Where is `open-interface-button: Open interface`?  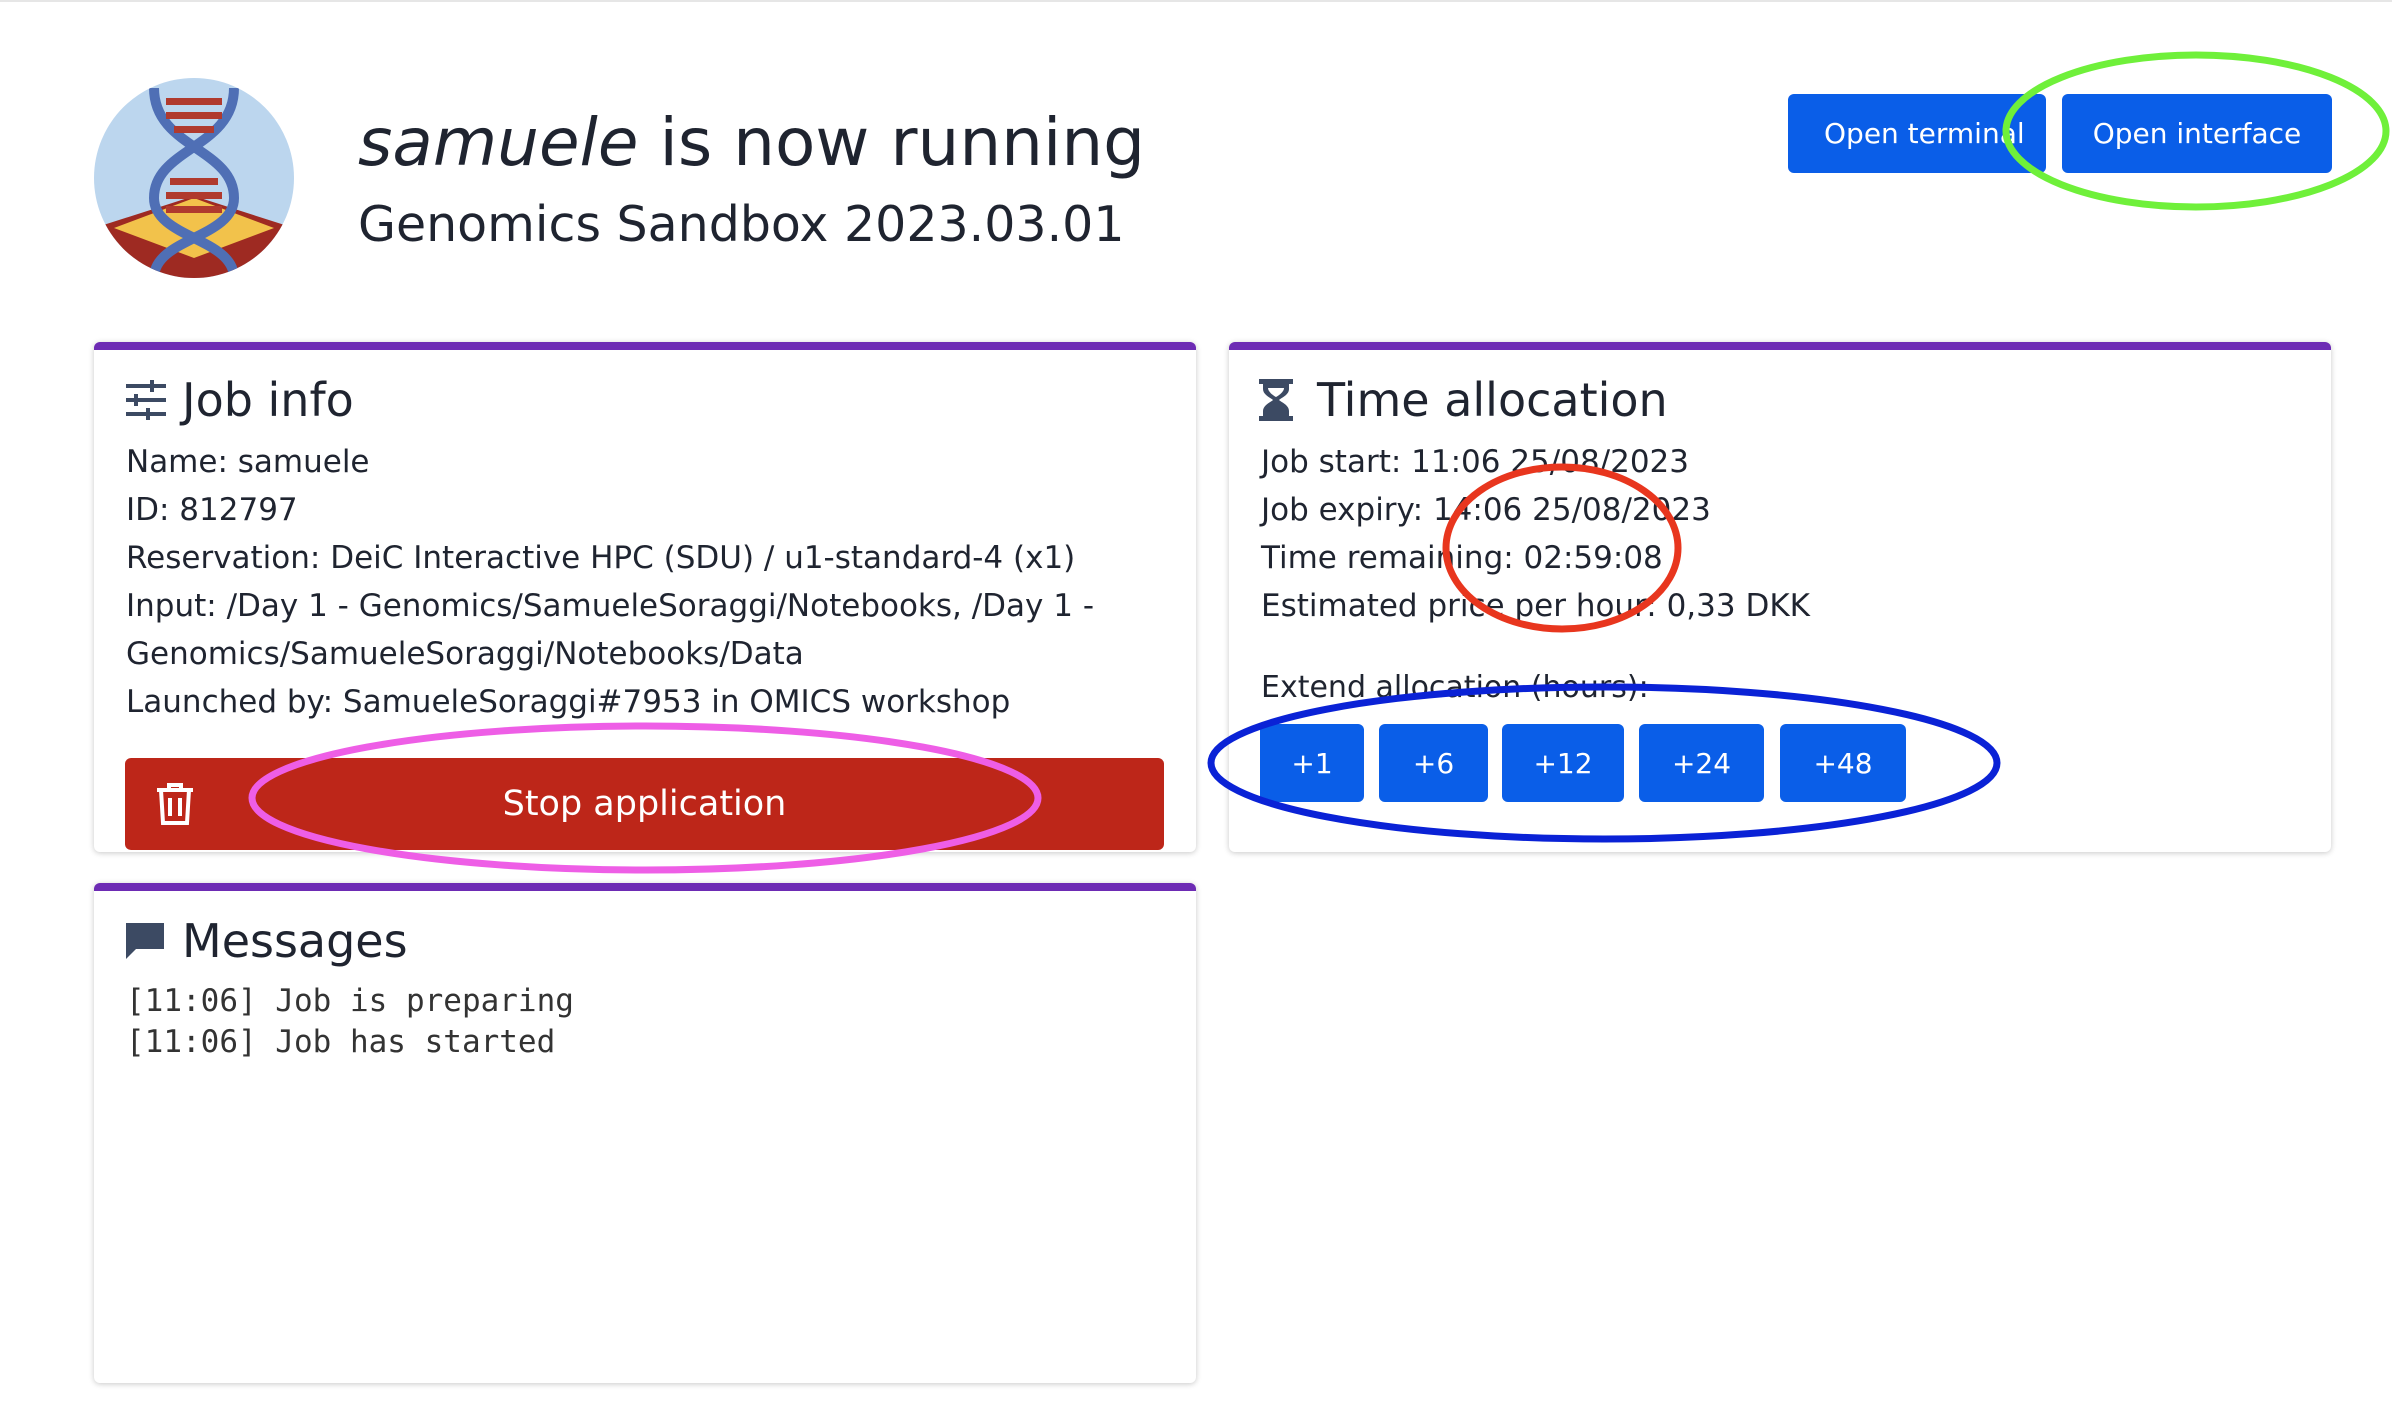 open-interface-button: Open interface is located at coordinates (2197, 133).